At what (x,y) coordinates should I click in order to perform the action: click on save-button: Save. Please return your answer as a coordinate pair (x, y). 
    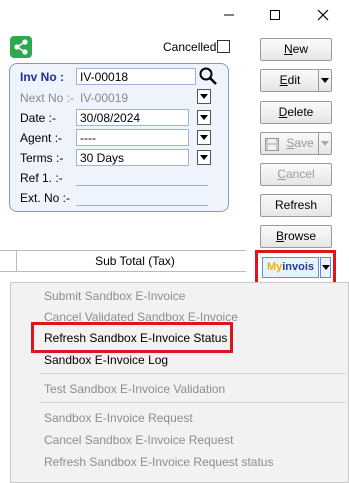
    Looking at the image, I should click on (296, 143).